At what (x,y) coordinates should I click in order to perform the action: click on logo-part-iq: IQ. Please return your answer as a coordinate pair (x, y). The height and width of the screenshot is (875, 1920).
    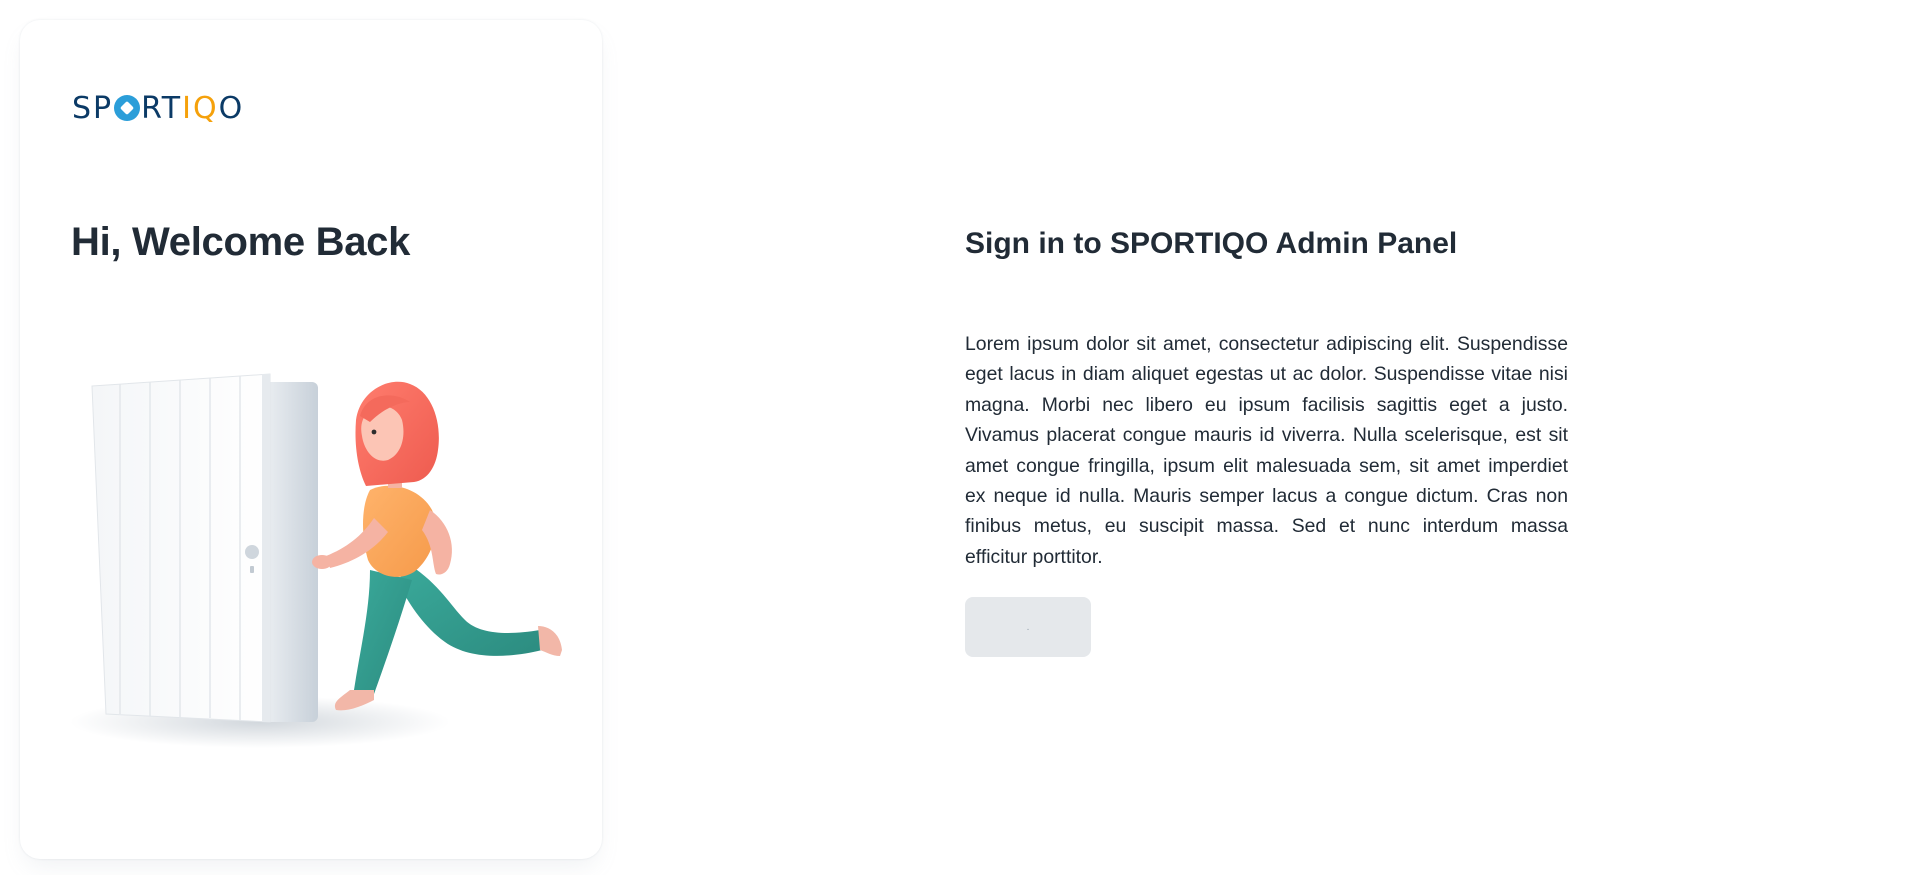
    Looking at the image, I should click on (200, 108).